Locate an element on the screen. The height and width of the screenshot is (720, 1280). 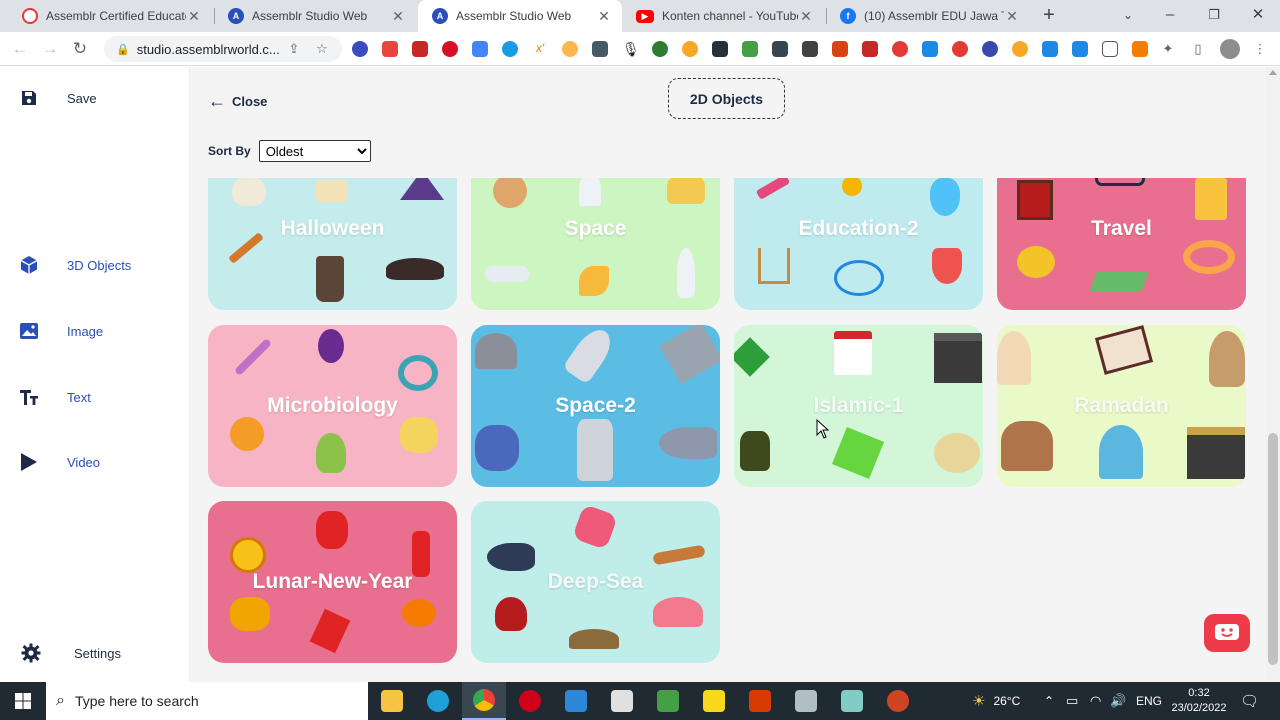
category-pill: 2D Objects is located at coordinates (726, 98).